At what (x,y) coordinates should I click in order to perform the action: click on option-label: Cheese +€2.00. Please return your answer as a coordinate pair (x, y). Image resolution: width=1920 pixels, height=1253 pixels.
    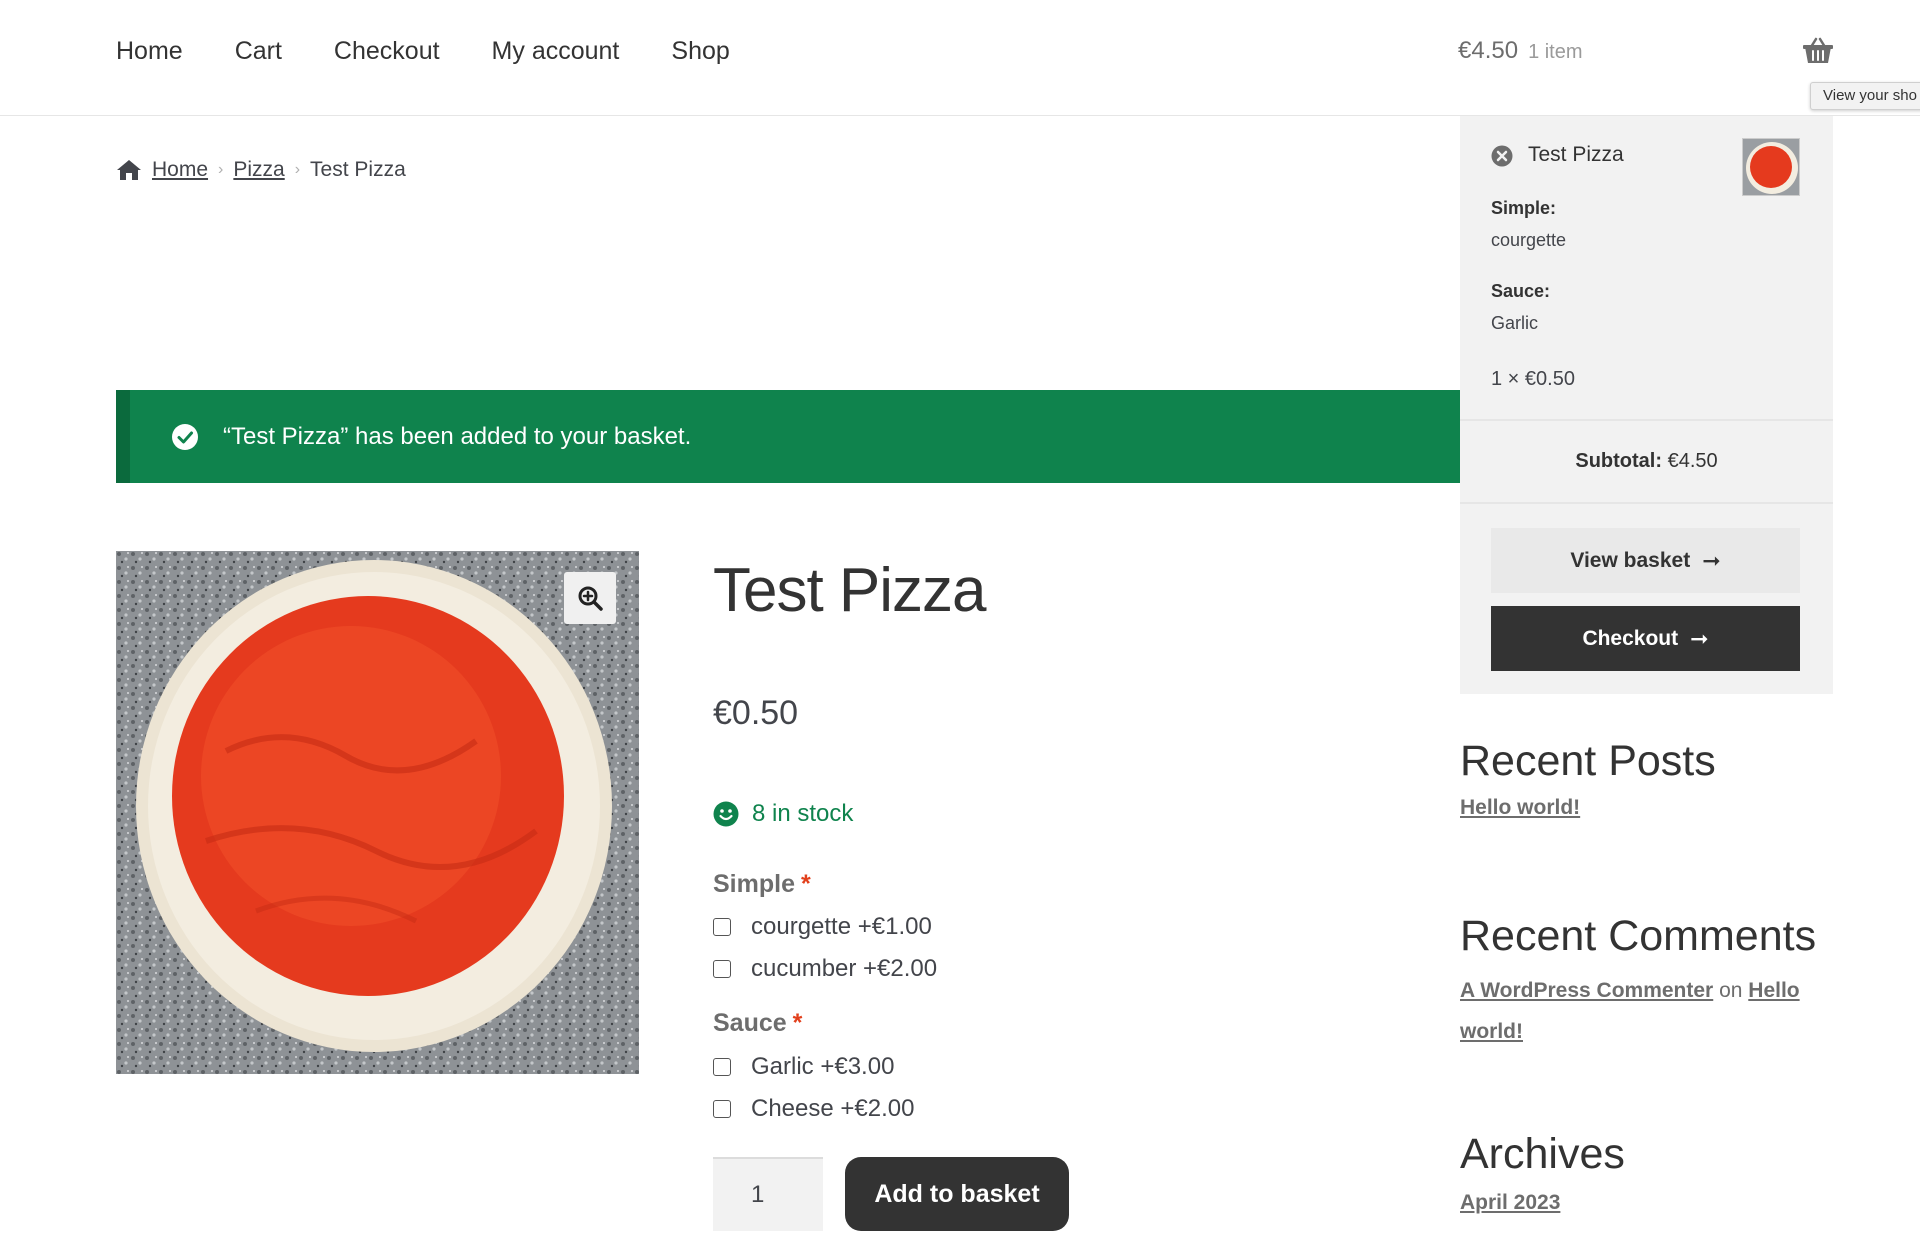
    Looking at the image, I should click on (833, 1108).